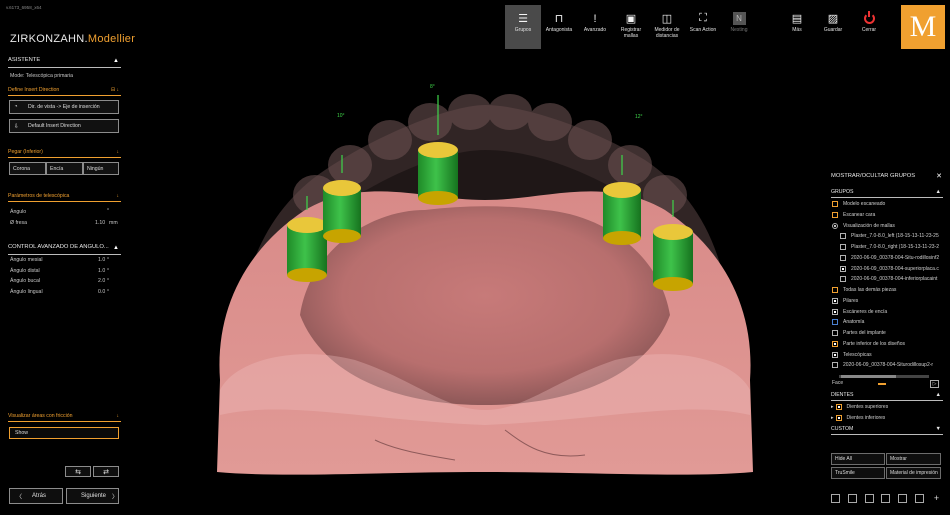 The height and width of the screenshot is (515, 950). What do you see at coordinates (64, 197) in the screenshot?
I see `param-telescopica-header: Parámetros de telescópica ↓` at bounding box center [64, 197].